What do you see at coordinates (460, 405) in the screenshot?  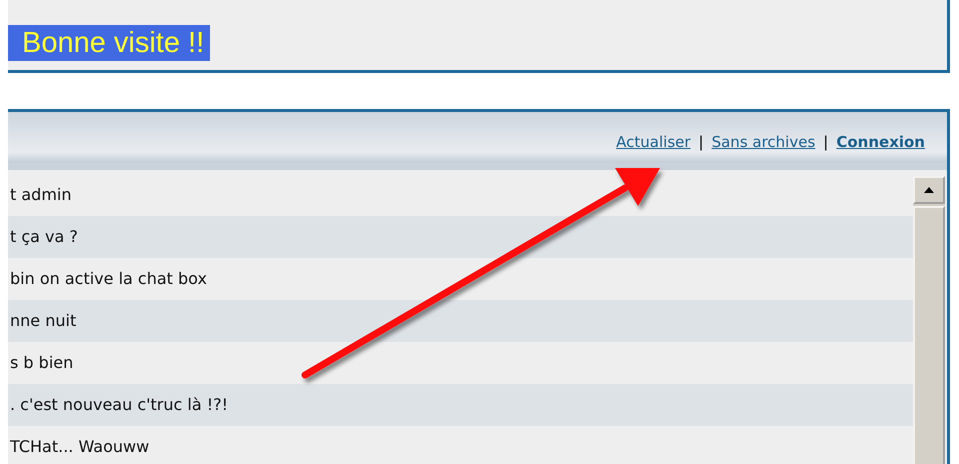 I see `chat-message: . c'est nouveau c'truc là !?!` at bounding box center [460, 405].